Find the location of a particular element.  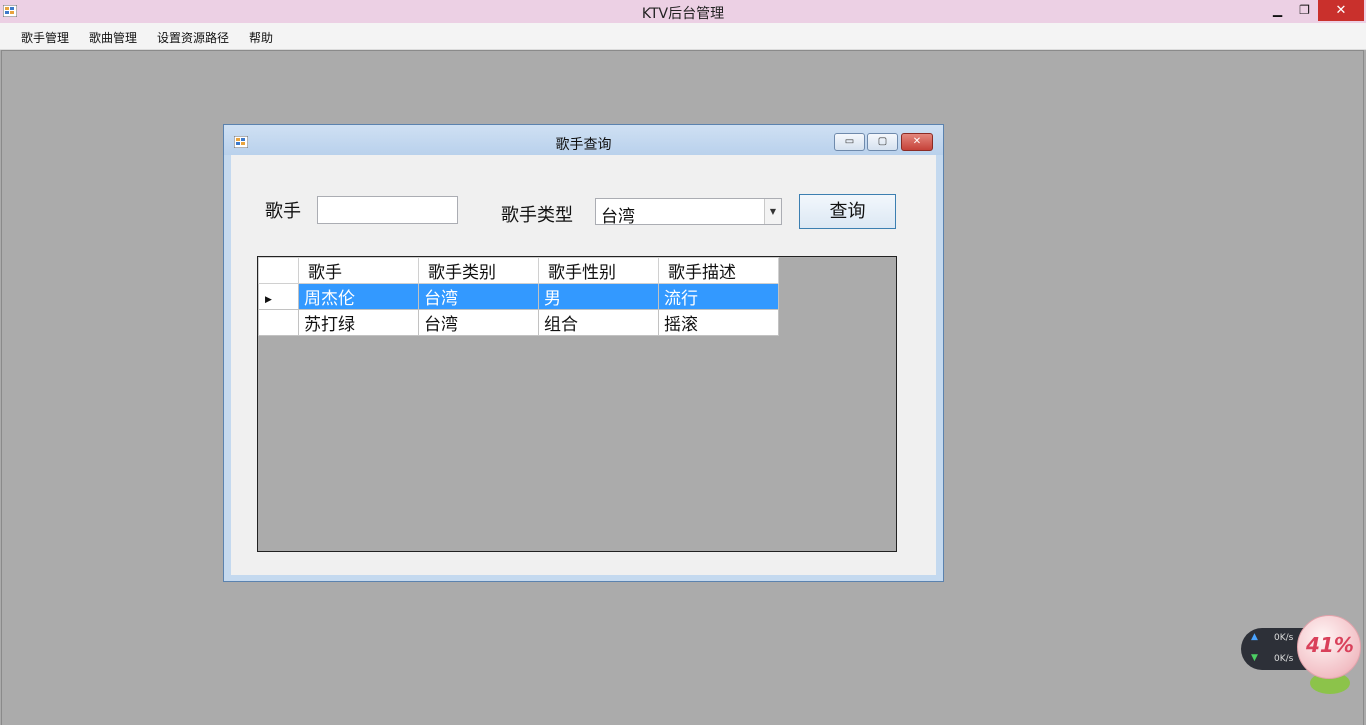

child-close-button: ✕ is located at coordinates (917, 142).